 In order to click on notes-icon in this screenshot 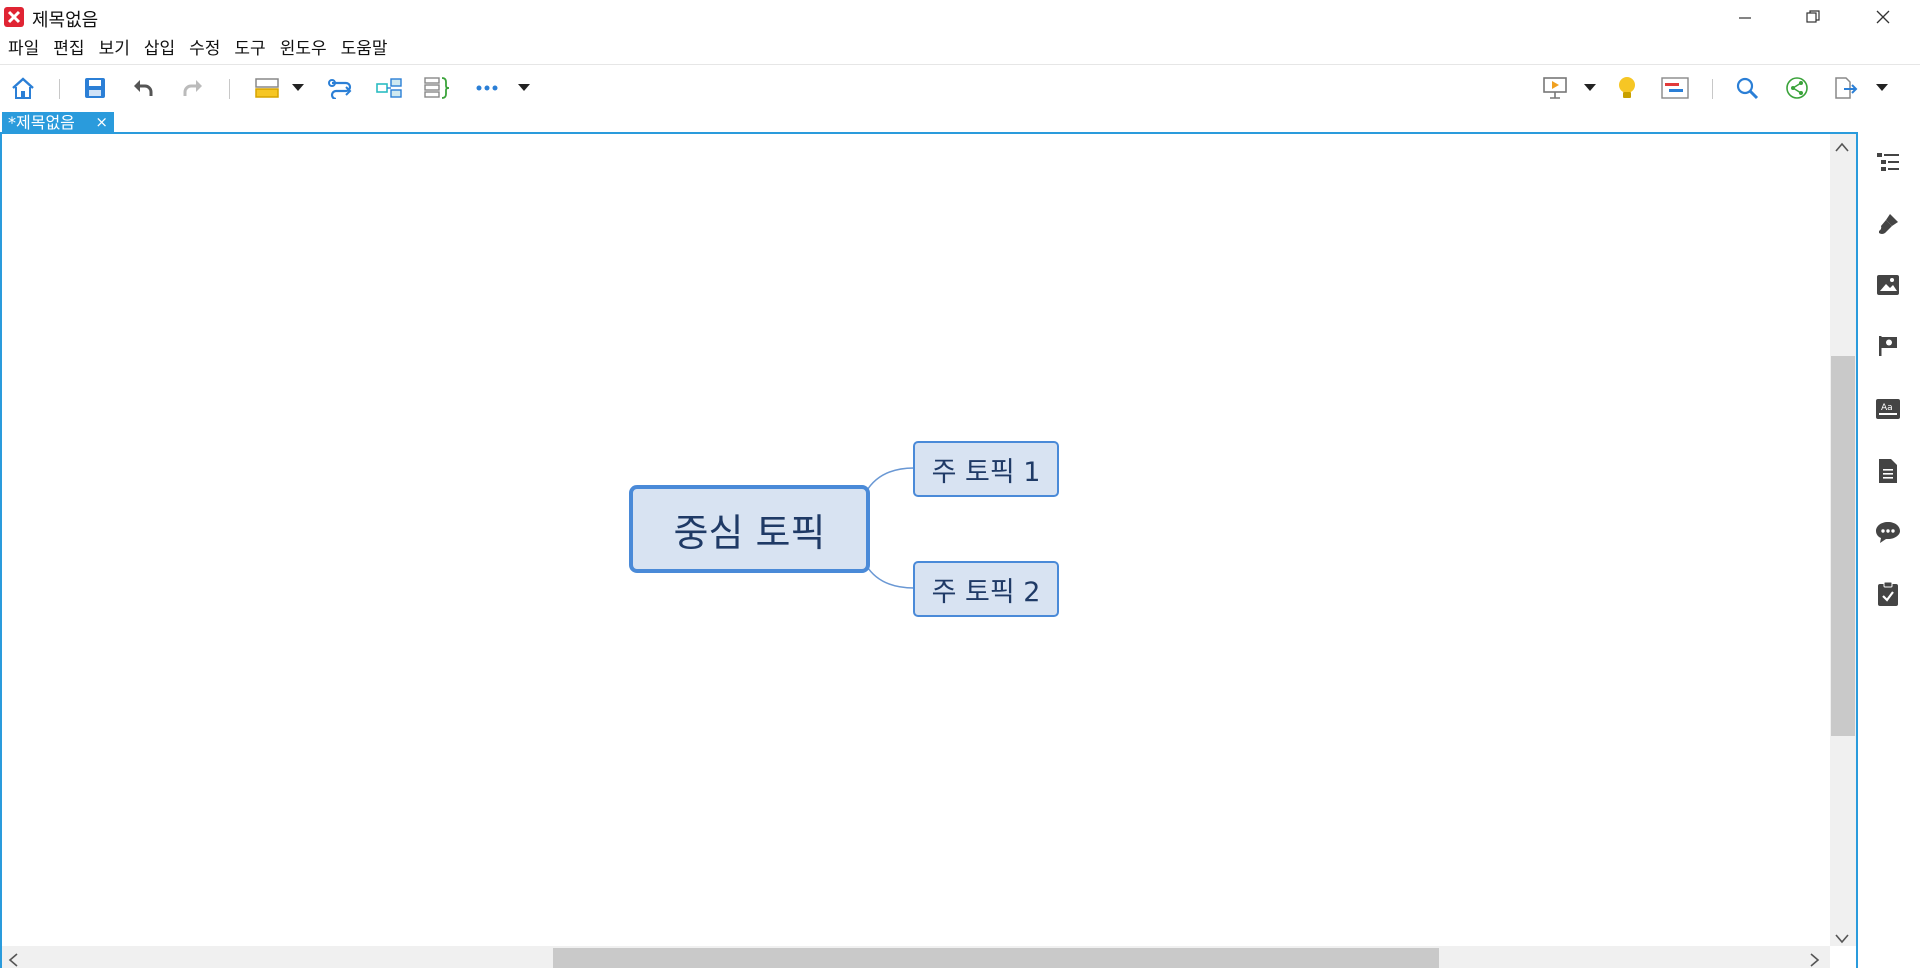, I will do `click(1888, 471)`.